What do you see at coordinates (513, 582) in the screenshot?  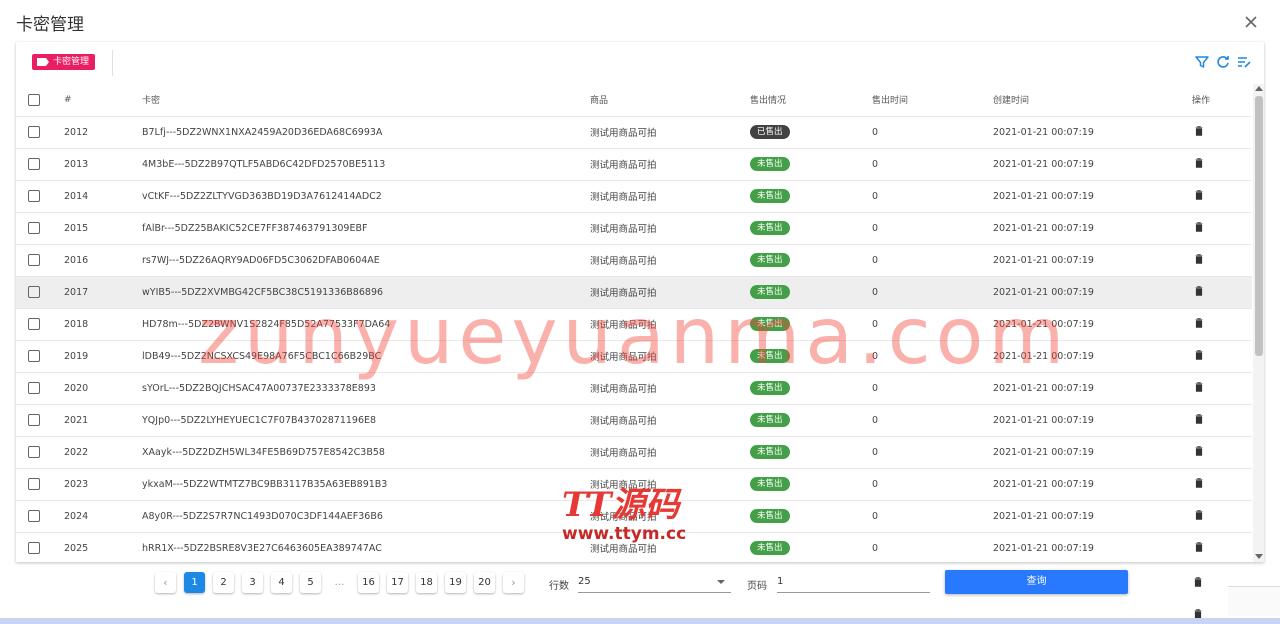 I see `next-page-button: ›` at bounding box center [513, 582].